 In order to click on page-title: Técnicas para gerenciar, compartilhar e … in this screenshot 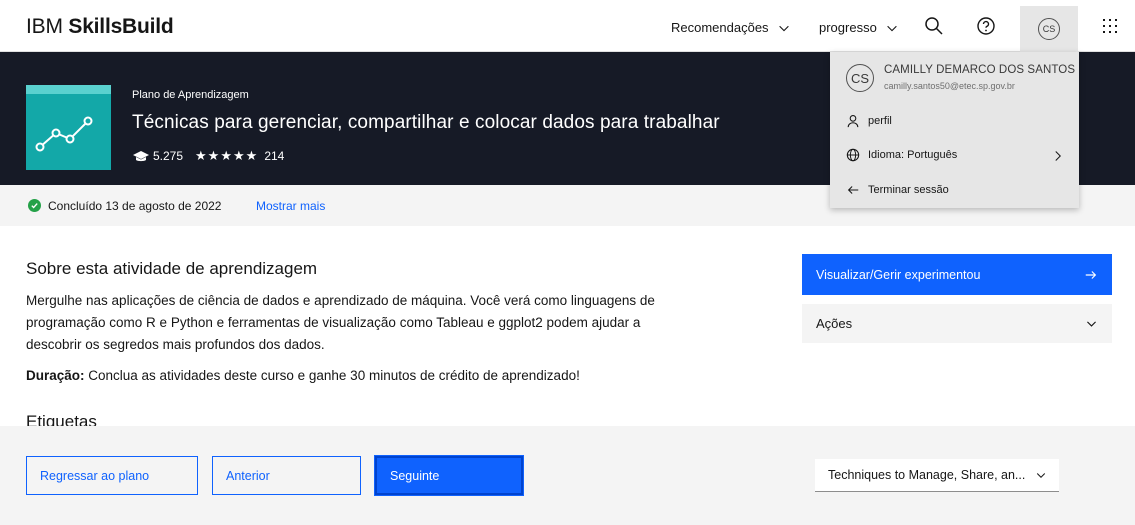, I will do `click(426, 122)`.